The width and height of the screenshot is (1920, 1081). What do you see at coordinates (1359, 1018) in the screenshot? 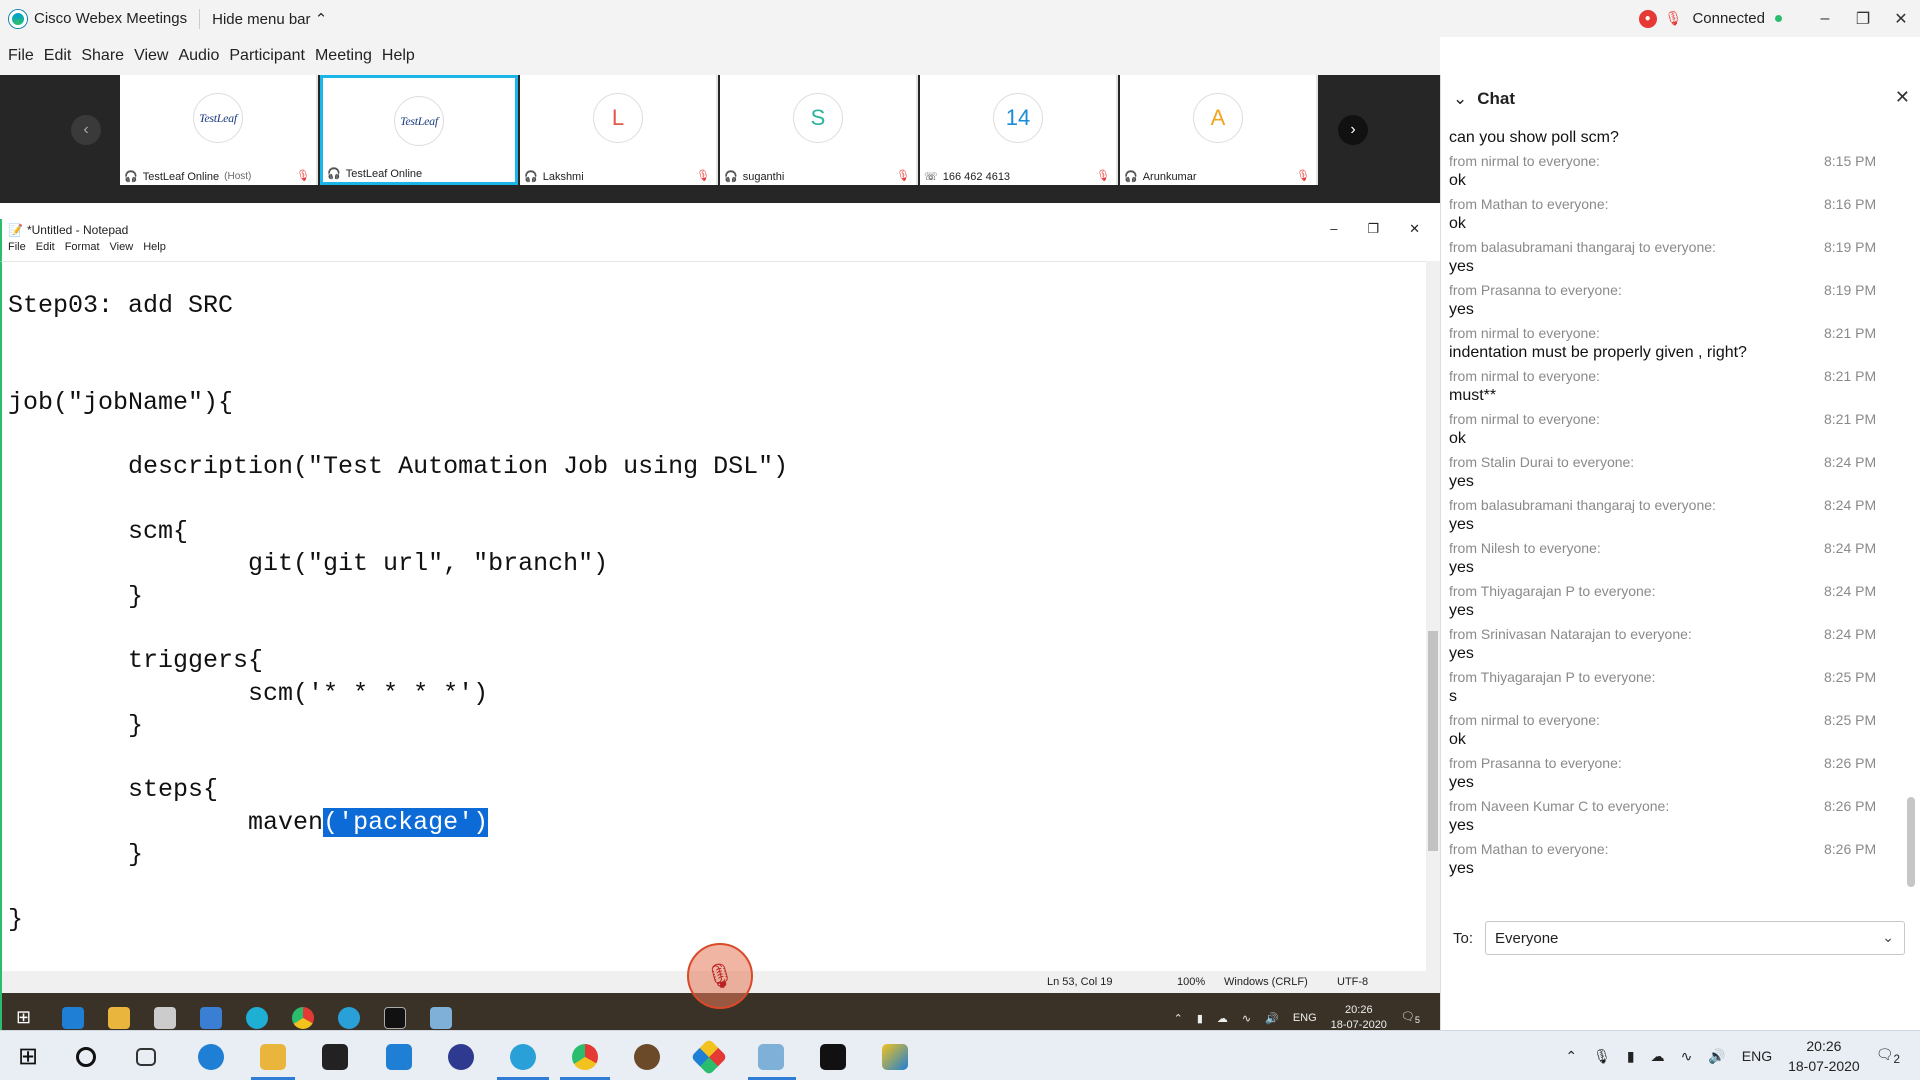
I see `shared-clock: 20:26 18-07-2020` at bounding box center [1359, 1018].